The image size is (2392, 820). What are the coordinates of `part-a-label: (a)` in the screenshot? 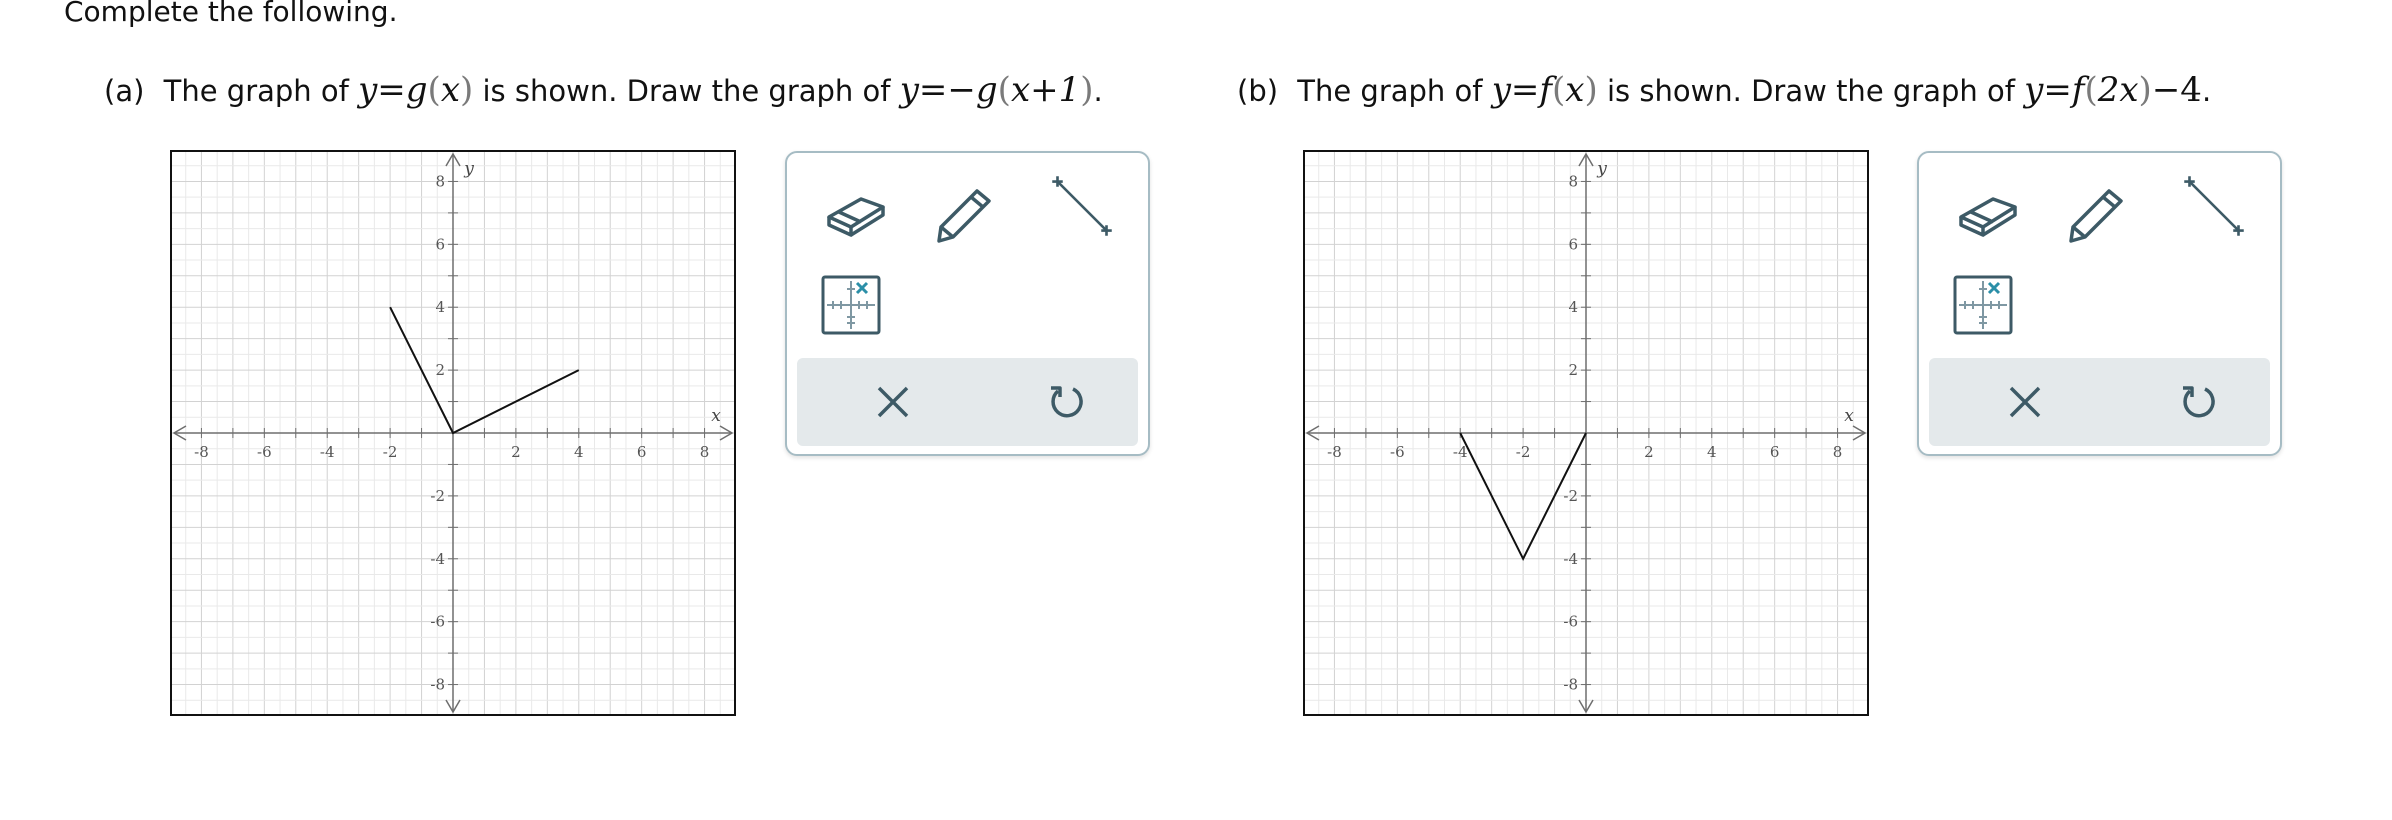 It's located at (124, 91).